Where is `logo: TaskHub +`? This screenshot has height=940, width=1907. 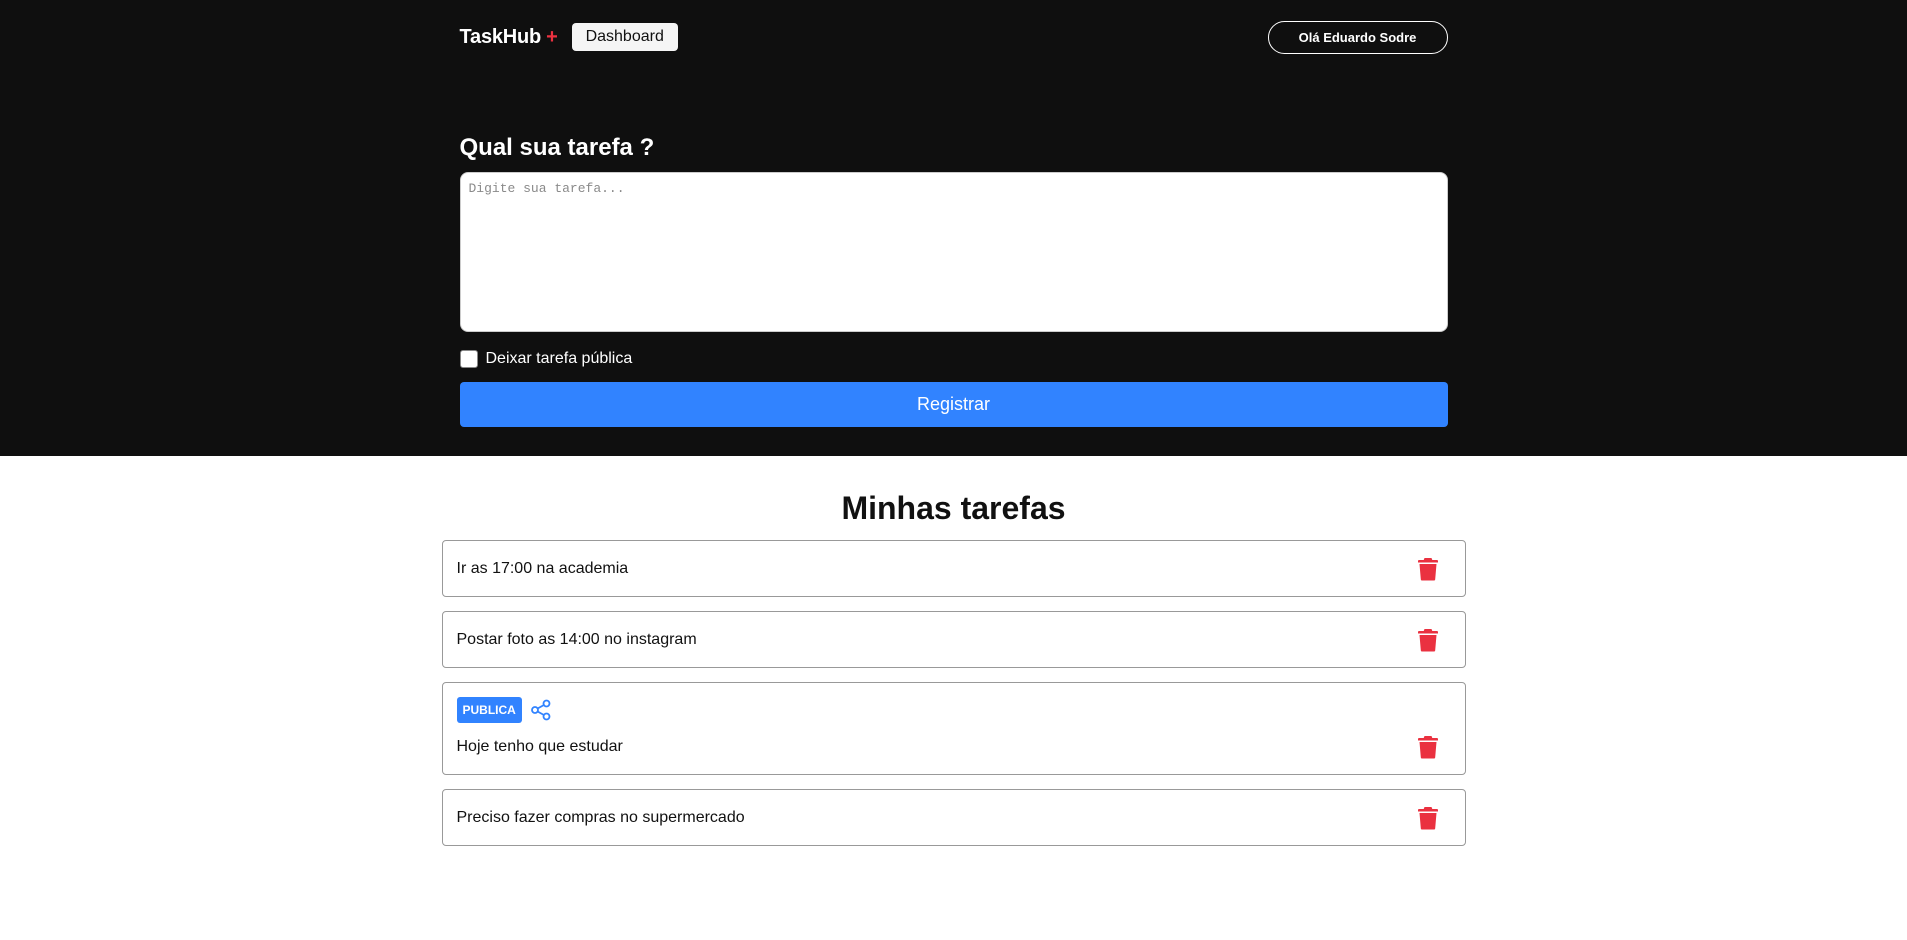
logo: TaskHub + is located at coordinates (509, 37).